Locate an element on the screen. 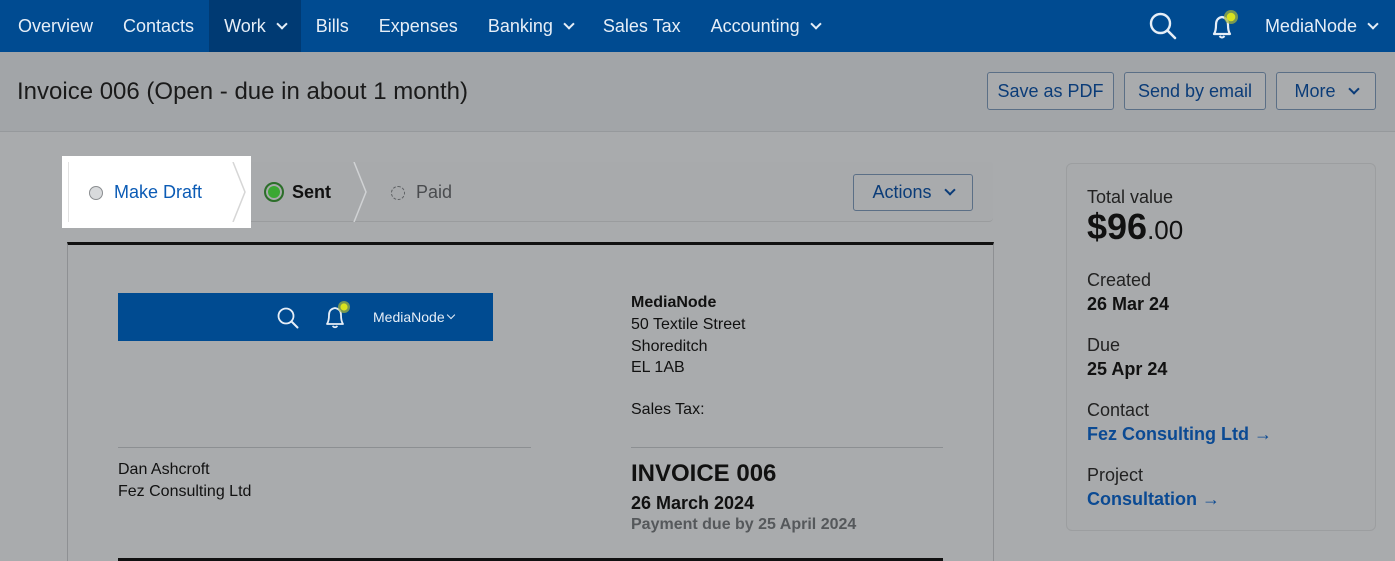  due-label: Due is located at coordinates (1104, 345).